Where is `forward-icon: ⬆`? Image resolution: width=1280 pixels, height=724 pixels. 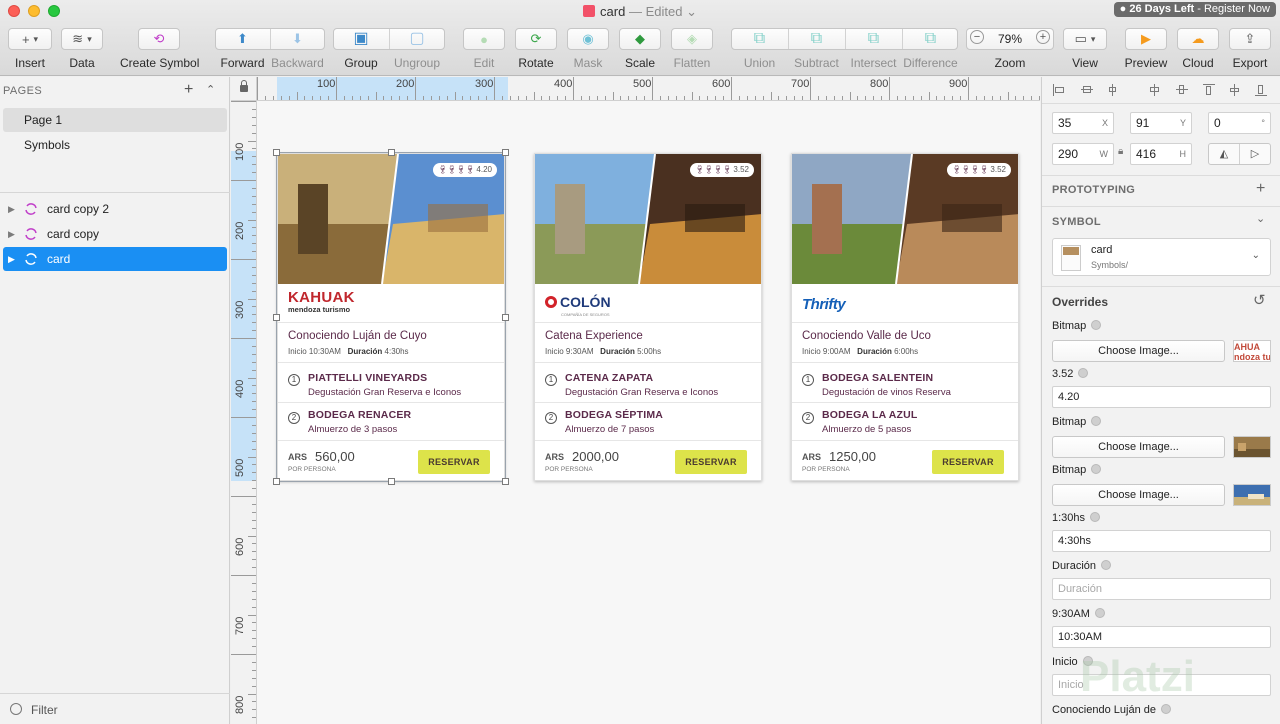 forward-icon: ⬆ is located at coordinates (242, 38).